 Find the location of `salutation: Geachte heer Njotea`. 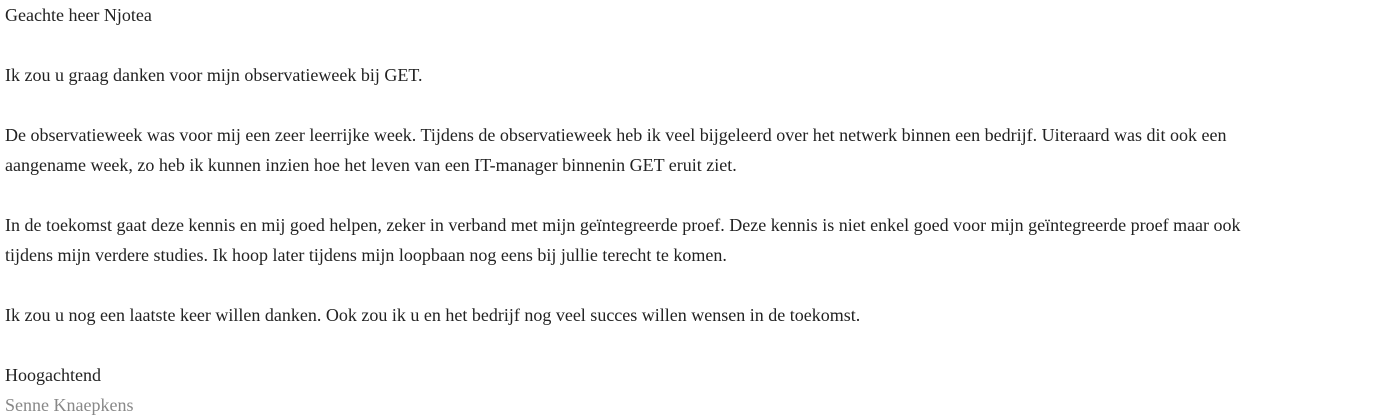

salutation: Geachte heer Njotea is located at coordinates (78, 15).